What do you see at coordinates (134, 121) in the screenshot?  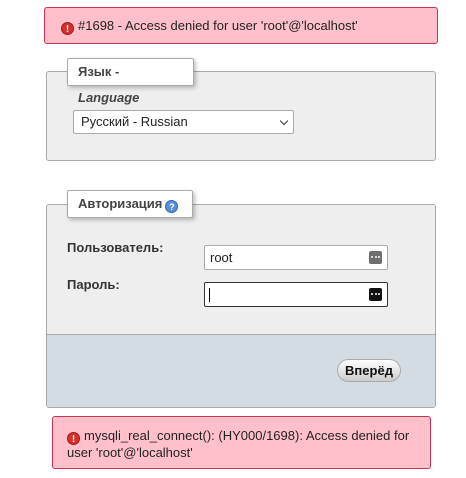 I see `language-select-value: Русский - Russian` at bounding box center [134, 121].